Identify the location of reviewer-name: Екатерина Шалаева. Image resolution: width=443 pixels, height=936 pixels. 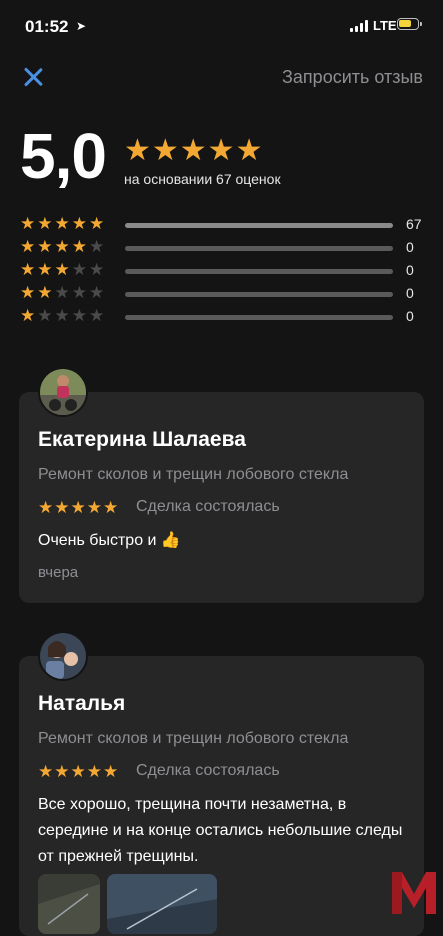
(142, 439).